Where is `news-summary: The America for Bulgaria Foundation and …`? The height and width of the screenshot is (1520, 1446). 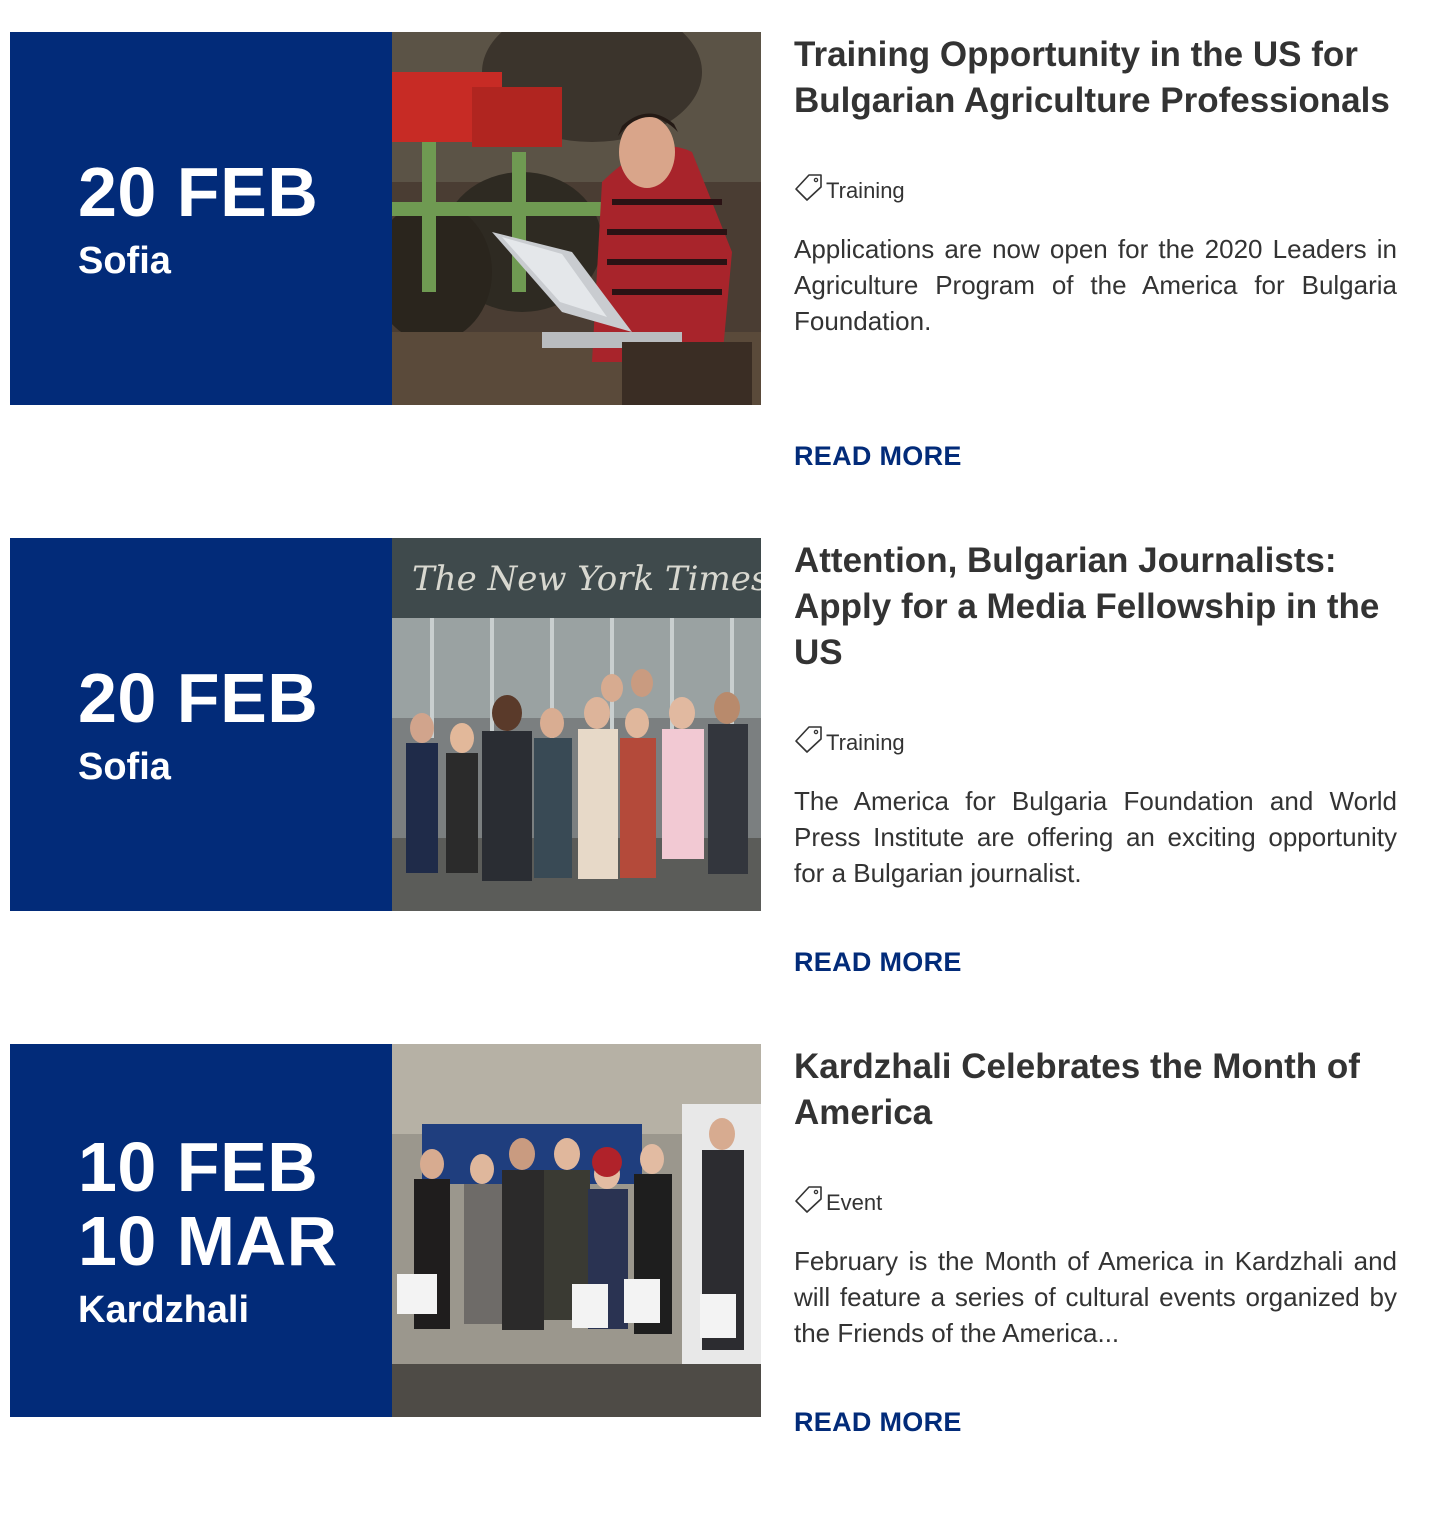 news-summary: The America for Bulgaria Foundation and … is located at coordinates (1095, 837).